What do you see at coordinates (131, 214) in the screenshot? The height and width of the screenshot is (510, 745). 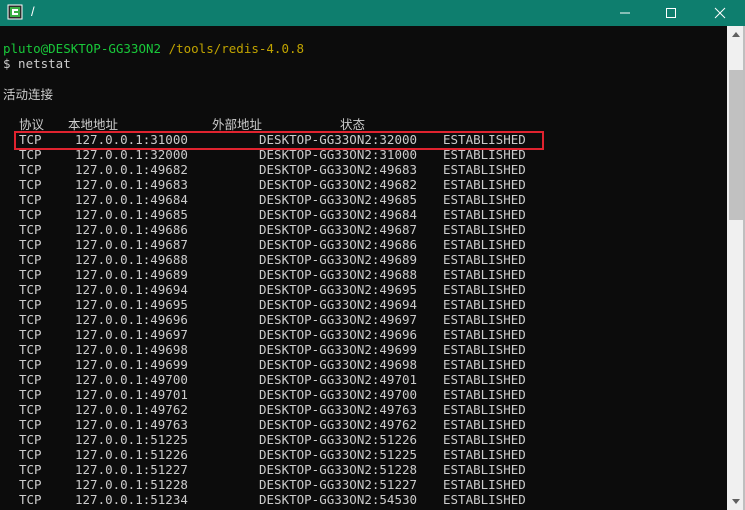 I see `cell-local-address: 127.0.0.1:49685` at bounding box center [131, 214].